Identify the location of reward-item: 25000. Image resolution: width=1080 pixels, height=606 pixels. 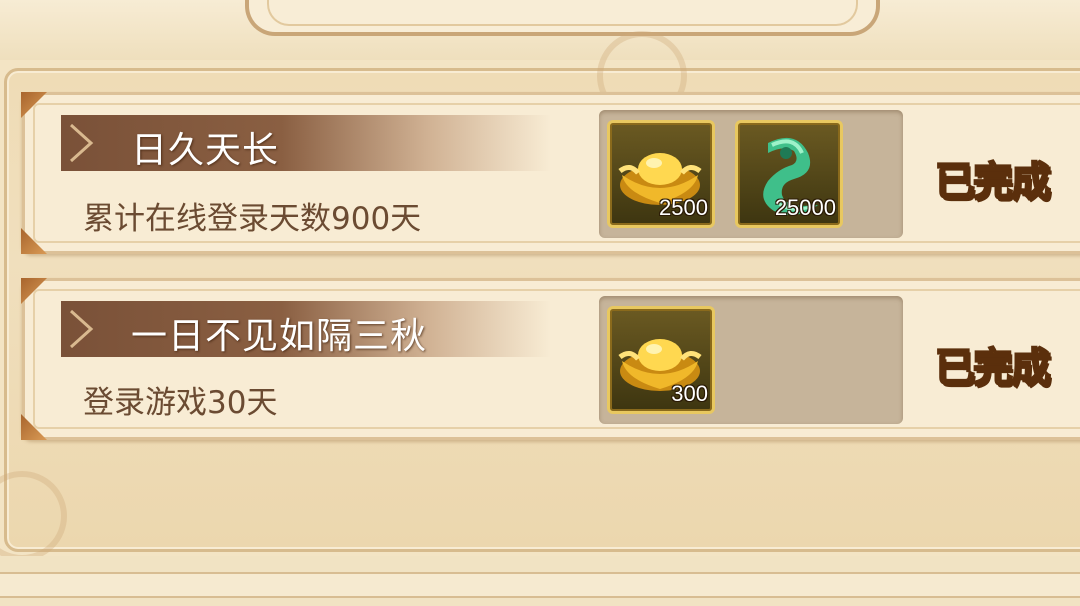
(789, 174).